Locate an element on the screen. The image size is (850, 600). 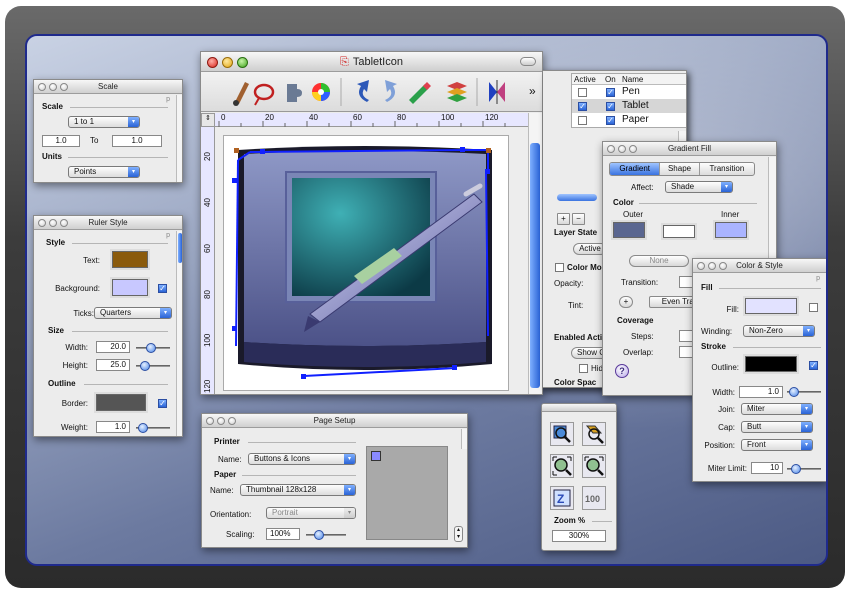
lasso-icon is located at coordinates (264, 94).